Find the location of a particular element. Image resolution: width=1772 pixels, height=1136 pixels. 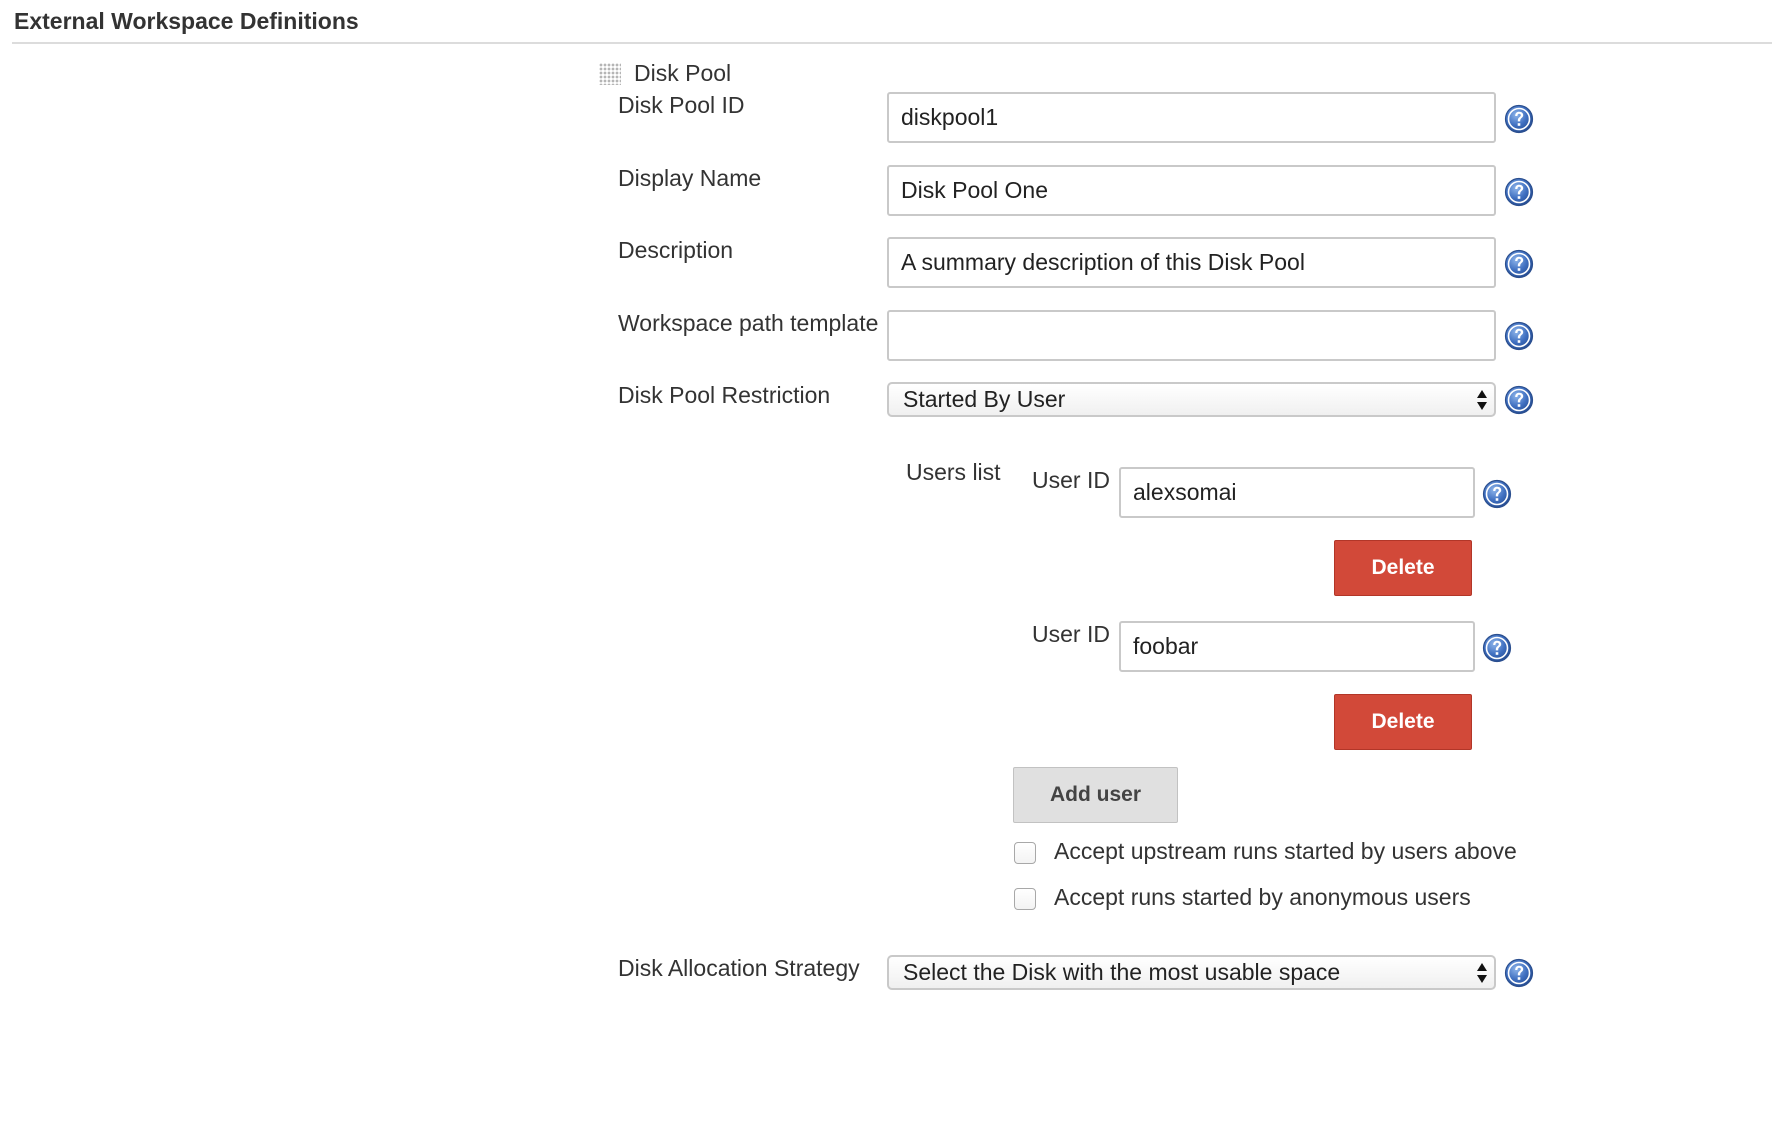

add-user-button: Add user is located at coordinates (1095, 795).